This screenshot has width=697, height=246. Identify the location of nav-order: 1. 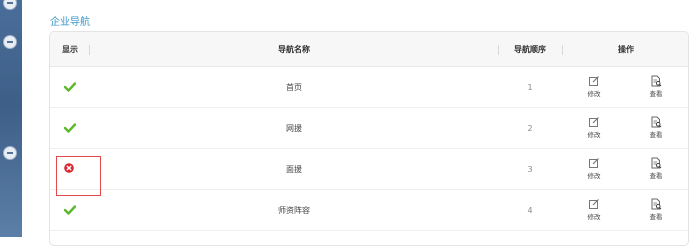
(530, 87).